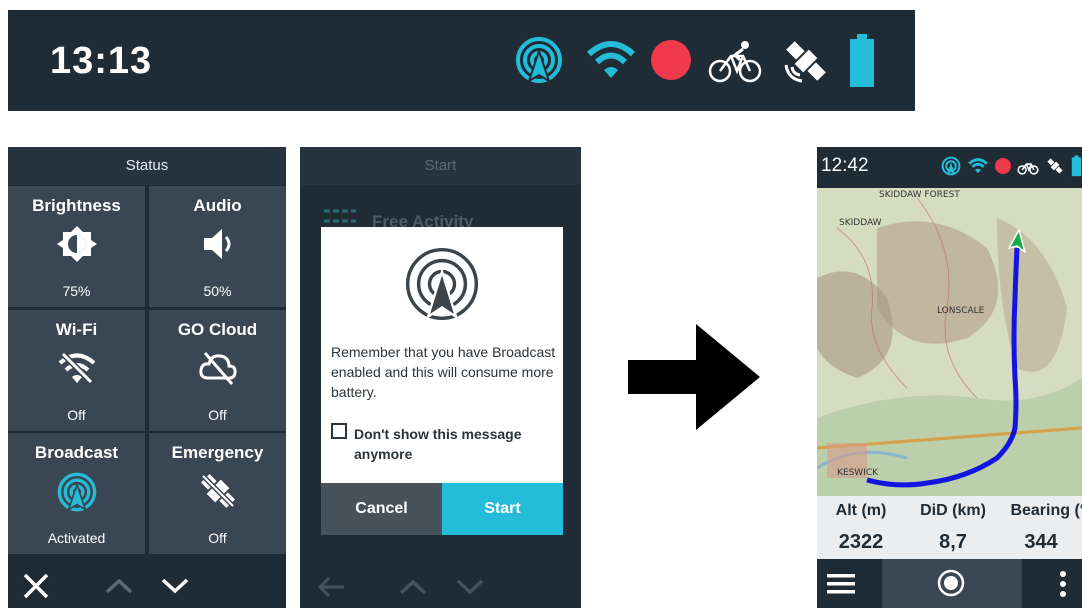 The width and height of the screenshot is (1082, 608). I want to click on record-button-icon, so click(951, 583).